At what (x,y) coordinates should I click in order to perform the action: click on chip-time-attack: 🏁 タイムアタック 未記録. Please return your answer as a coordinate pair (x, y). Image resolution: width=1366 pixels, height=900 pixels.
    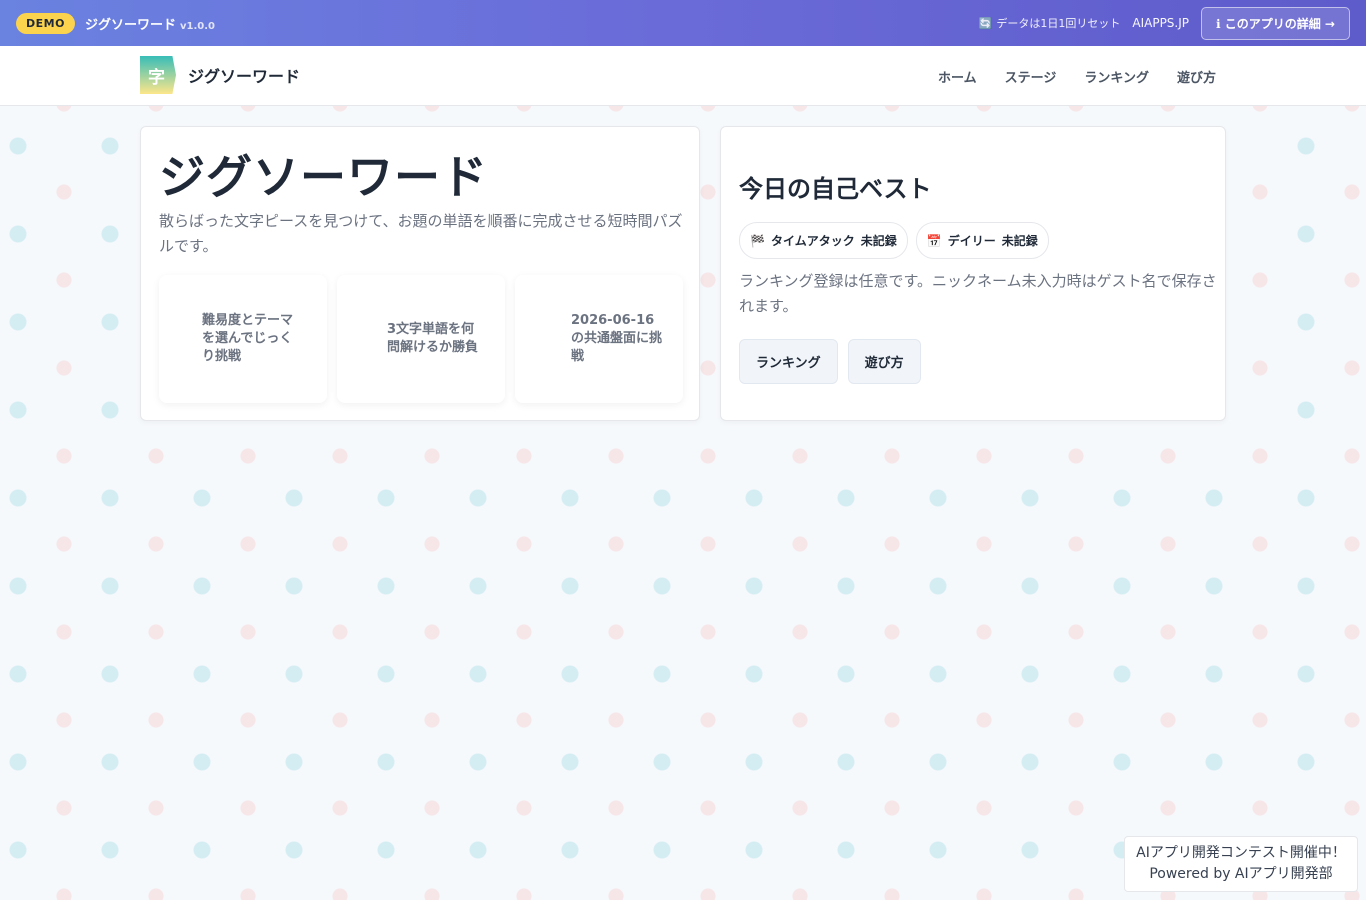
    Looking at the image, I should click on (823, 240).